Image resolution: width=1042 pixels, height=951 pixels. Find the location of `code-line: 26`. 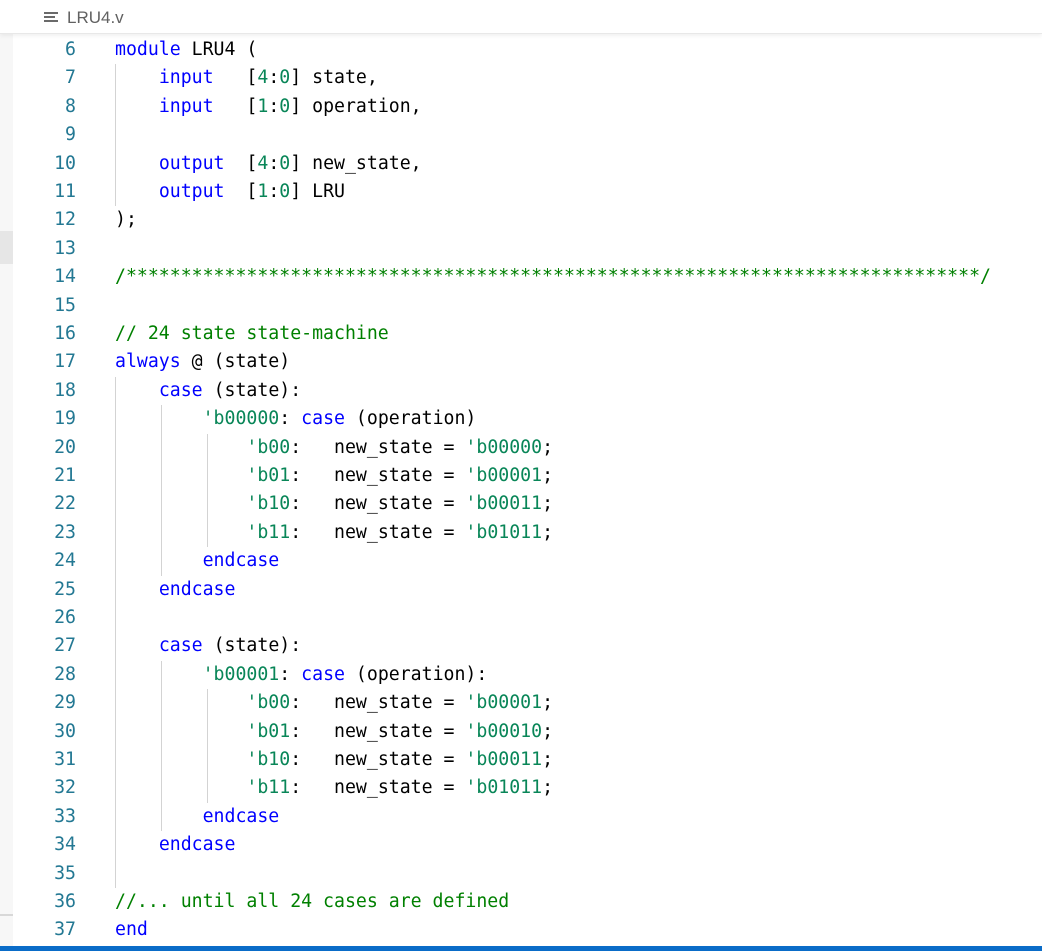

code-line: 26 is located at coordinates (527, 618).